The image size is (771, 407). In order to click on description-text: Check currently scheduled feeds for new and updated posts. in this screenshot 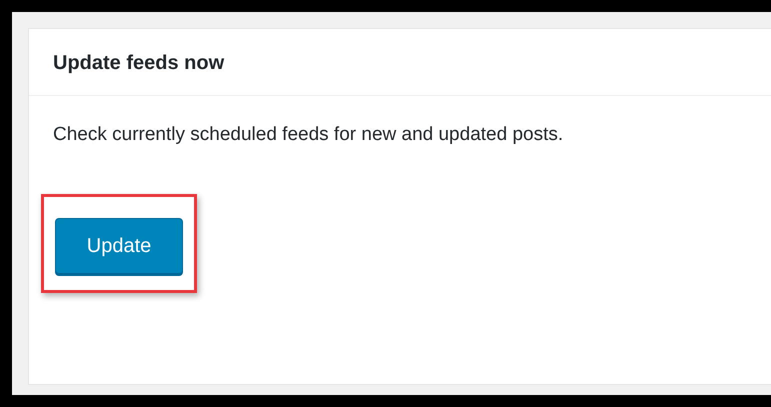, I will do `click(308, 135)`.